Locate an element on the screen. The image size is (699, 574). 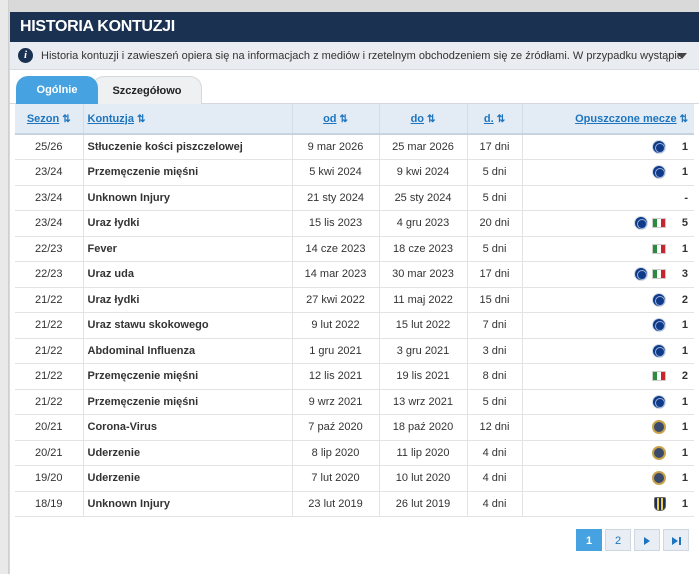
missed-games-cell: 2 is located at coordinates (608, 300).